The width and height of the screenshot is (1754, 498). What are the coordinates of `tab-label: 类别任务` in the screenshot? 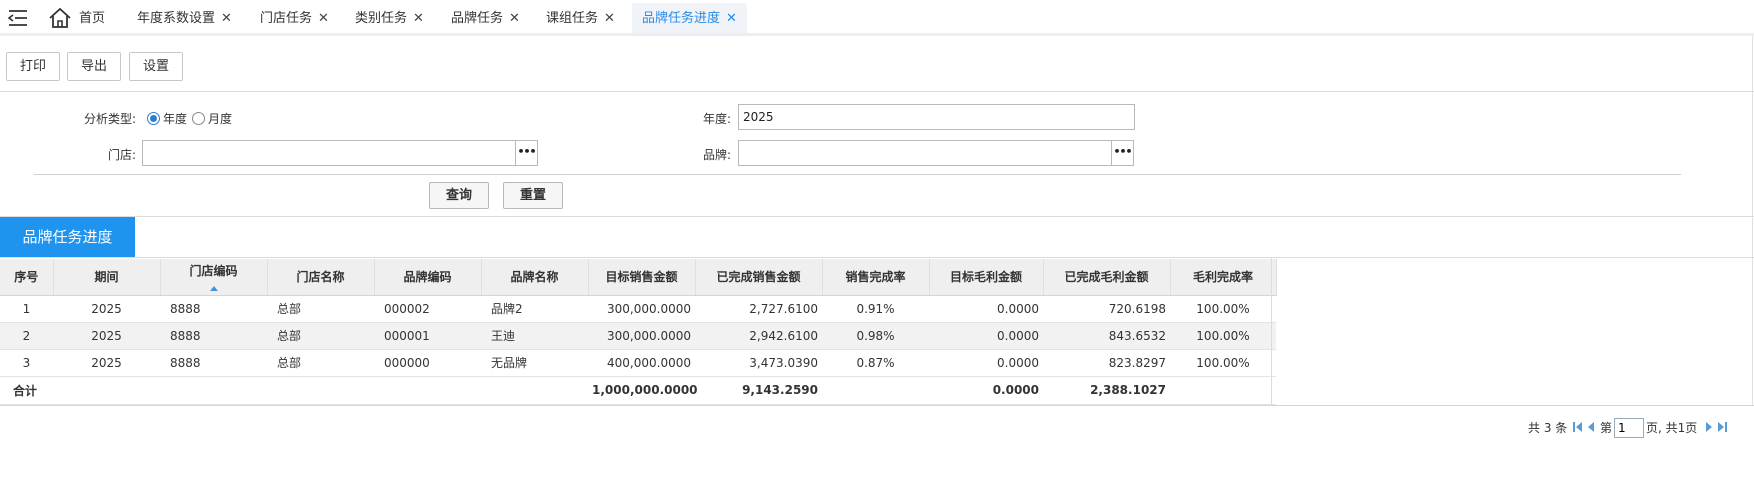 It's located at (381, 18).